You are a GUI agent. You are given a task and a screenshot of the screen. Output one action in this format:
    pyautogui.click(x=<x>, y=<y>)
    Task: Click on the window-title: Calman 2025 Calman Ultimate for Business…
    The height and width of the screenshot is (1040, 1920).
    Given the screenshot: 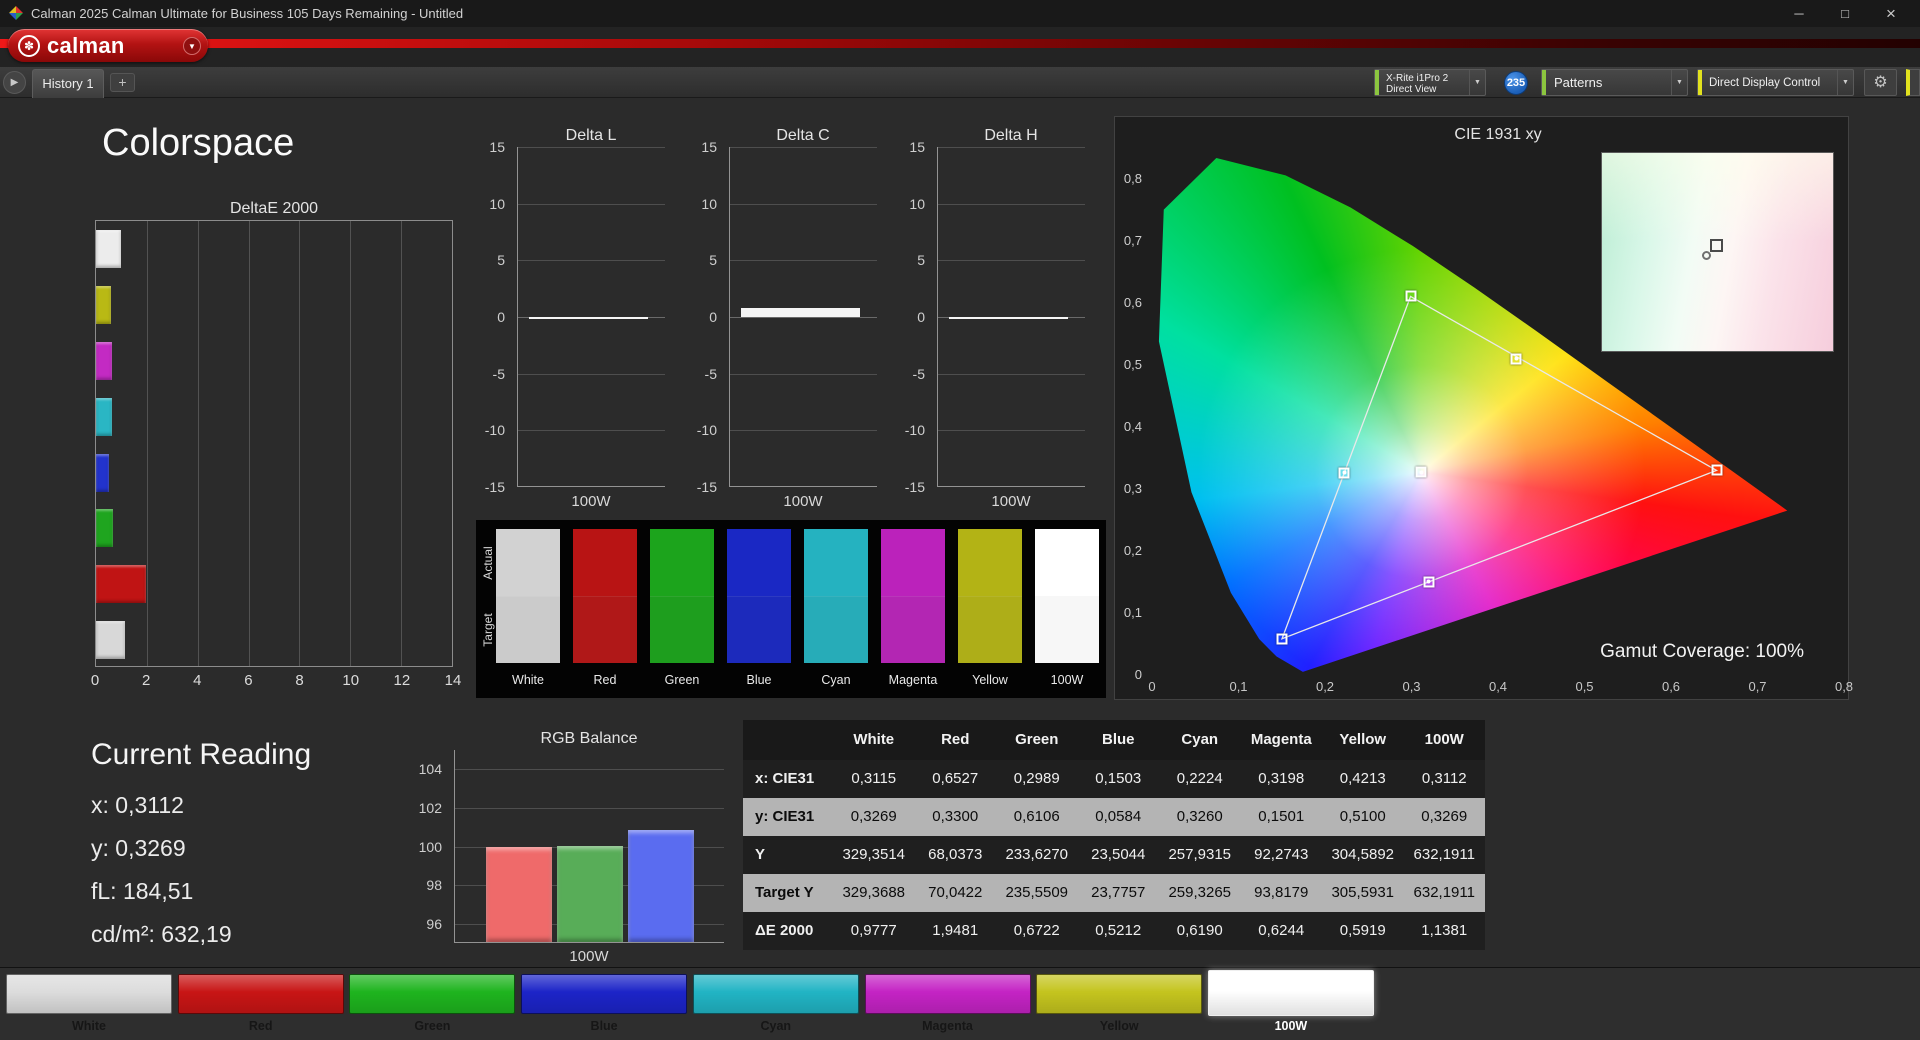 What is the action you would take?
    pyautogui.click(x=247, y=13)
    